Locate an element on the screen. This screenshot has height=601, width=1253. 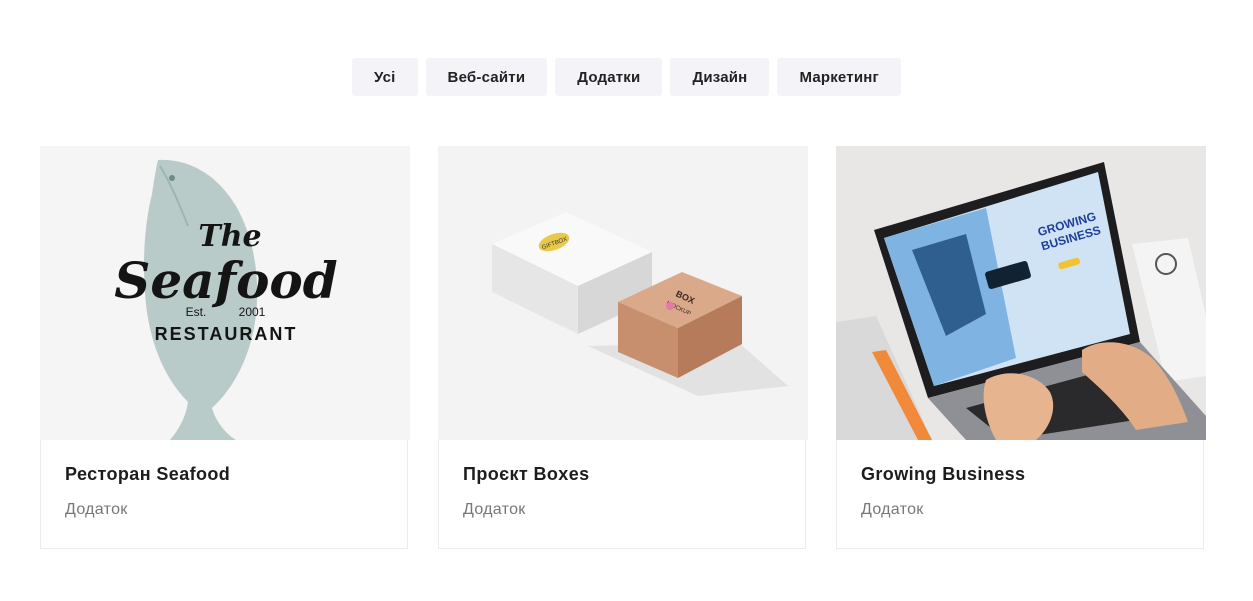
filter-apps-button: Додатки is located at coordinates (609, 77).